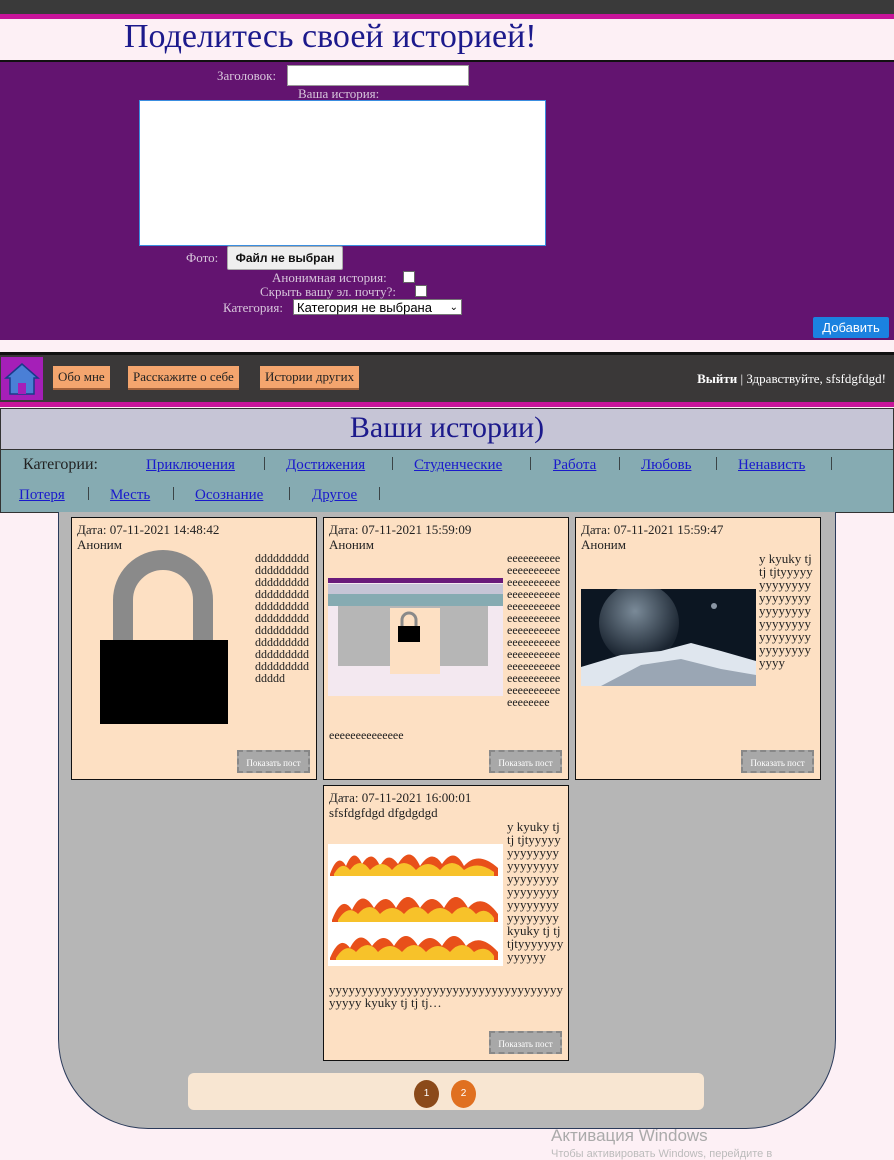 The height and width of the screenshot is (1160, 894). What do you see at coordinates (325, 465) in the screenshot?
I see `category-link: Достижения` at bounding box center [325, 465].